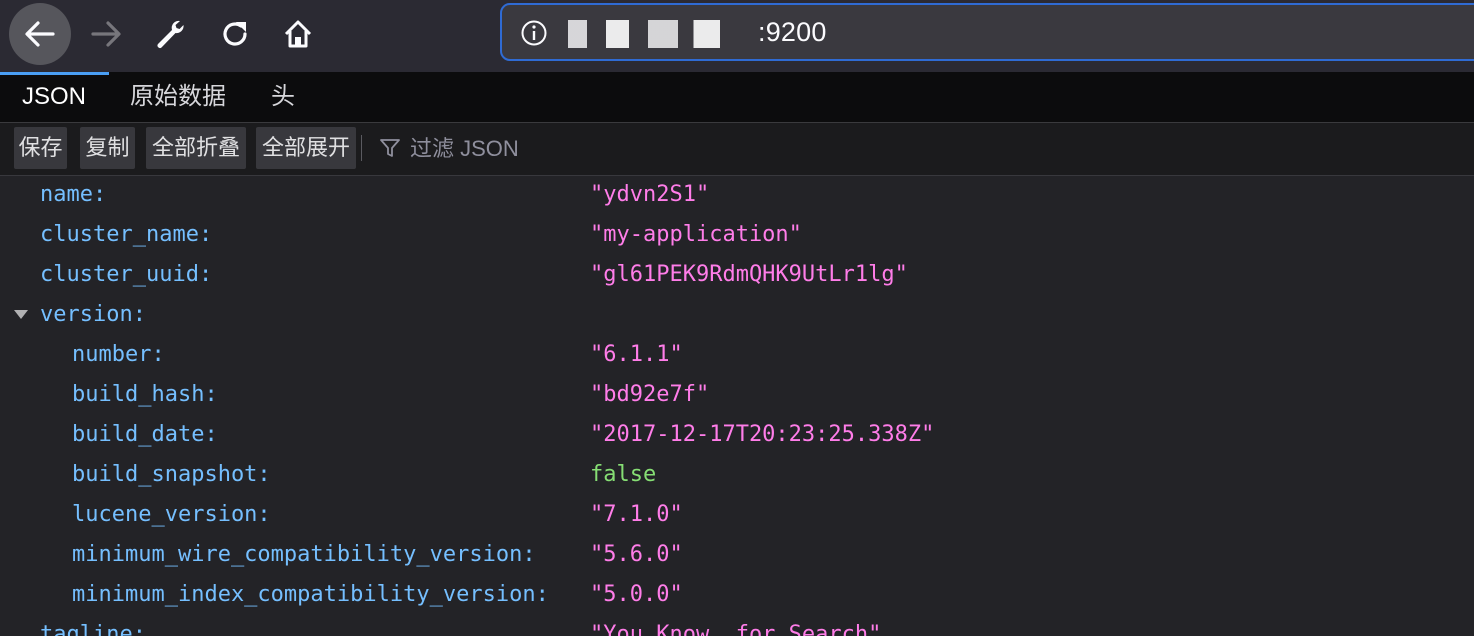 The height and width of the screenshot is (636, 1474). What do you see at coordinates (636, 514) in the screenshot?
I see `json-value: "7.1.0"` at bounding box center [636, 514].